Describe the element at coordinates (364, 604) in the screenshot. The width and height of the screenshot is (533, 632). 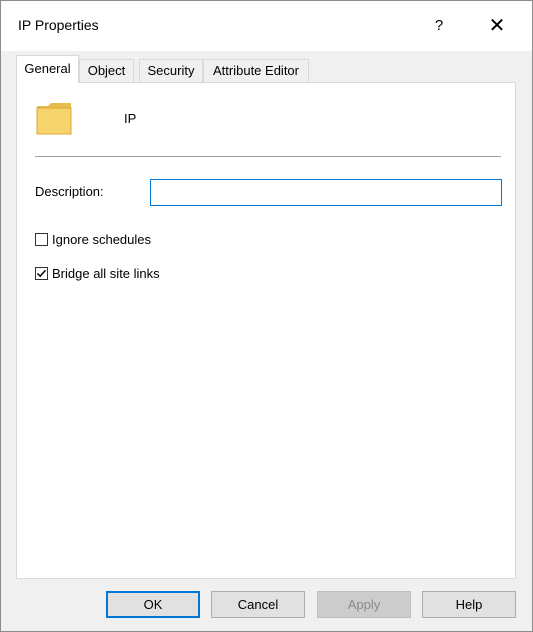
I see `apply-button: Apply` at that location.